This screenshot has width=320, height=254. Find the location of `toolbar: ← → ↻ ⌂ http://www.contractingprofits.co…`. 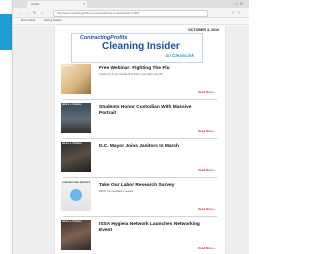

toolbar: ← → ↻ ⌂ http://www.contractingprofits.co… is located at coordinates (131, 13).